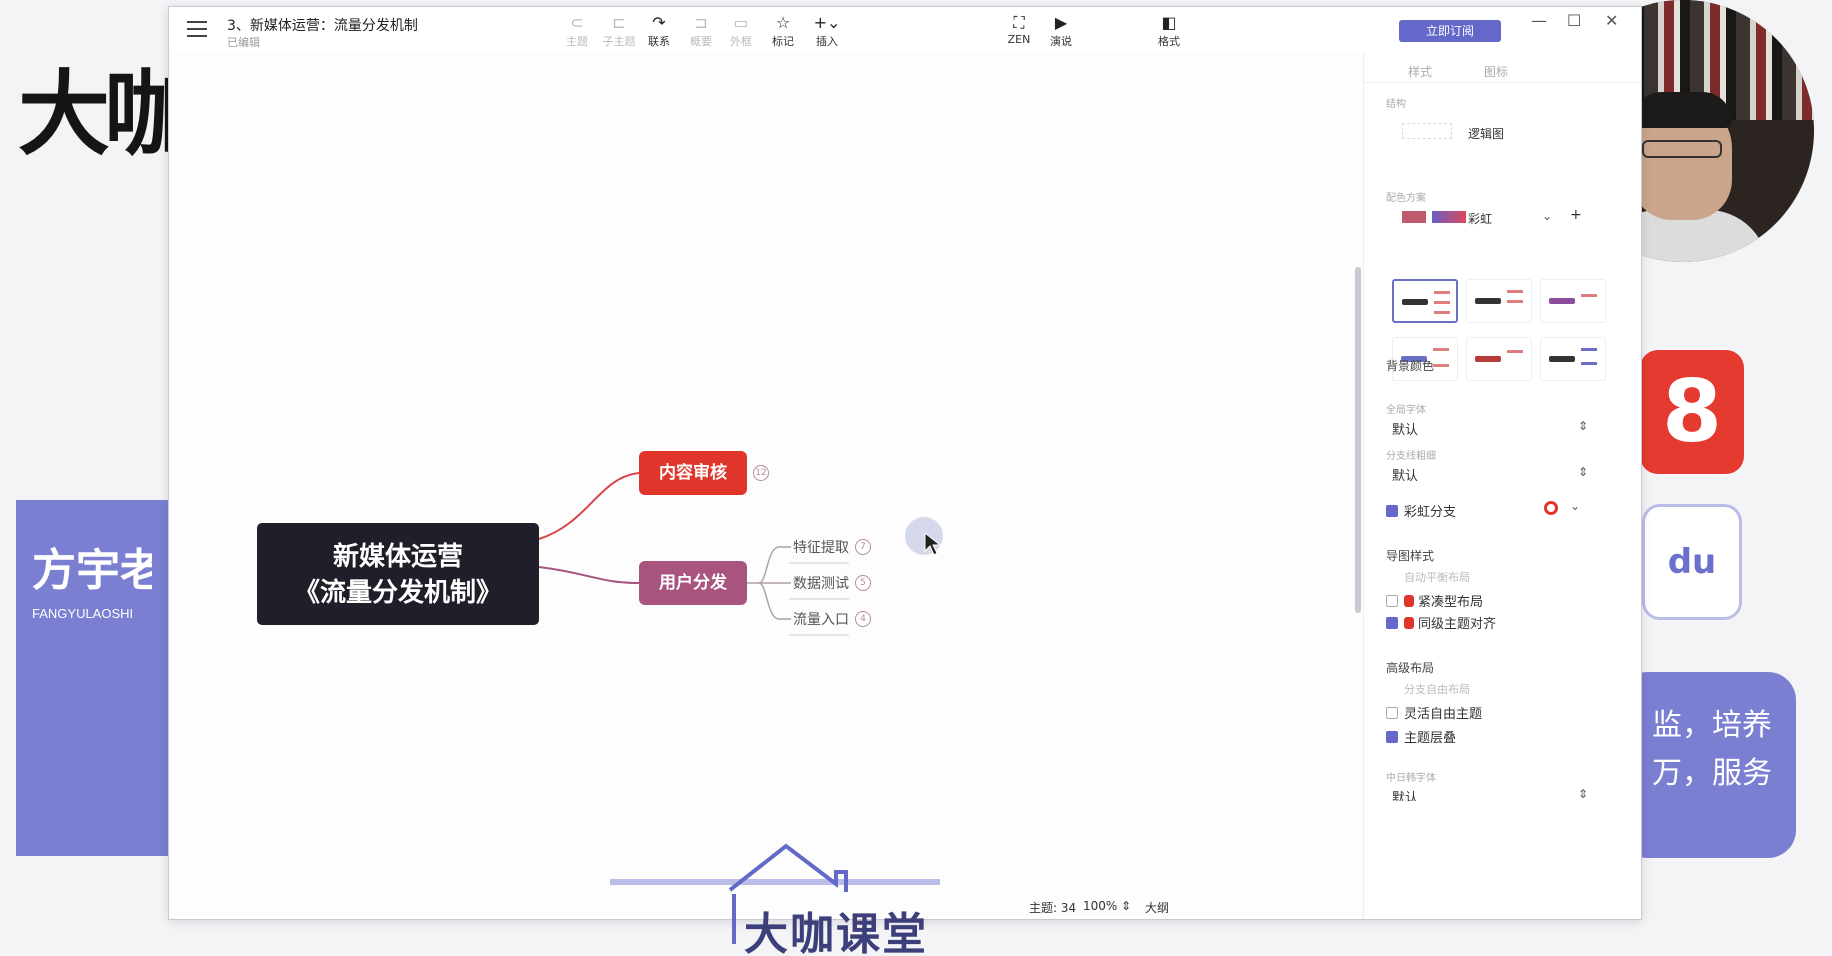 The width and height of the screenshot is (1832, 956). I want to click on subscribe-button: 立即订阅, so click(1450, 31).